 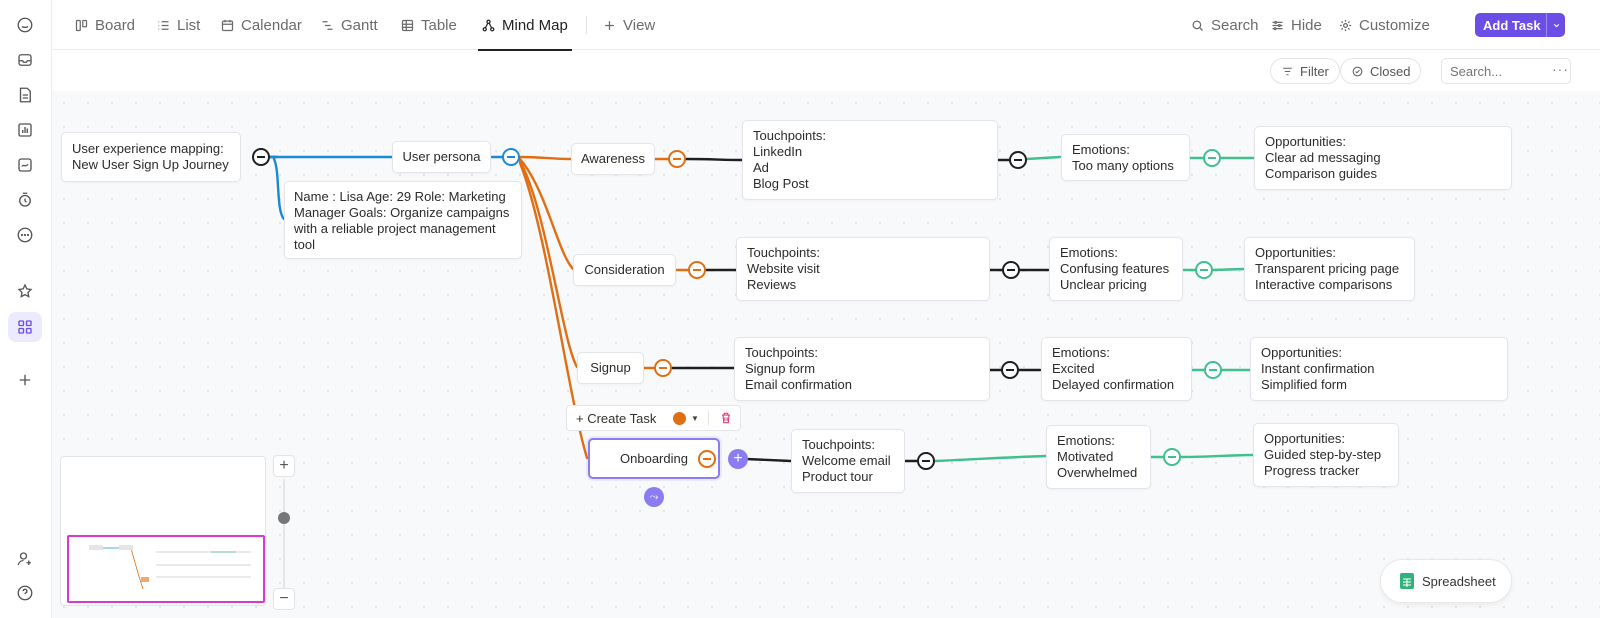 I want to click on mindmap-icon, so click(x=488, y=25).